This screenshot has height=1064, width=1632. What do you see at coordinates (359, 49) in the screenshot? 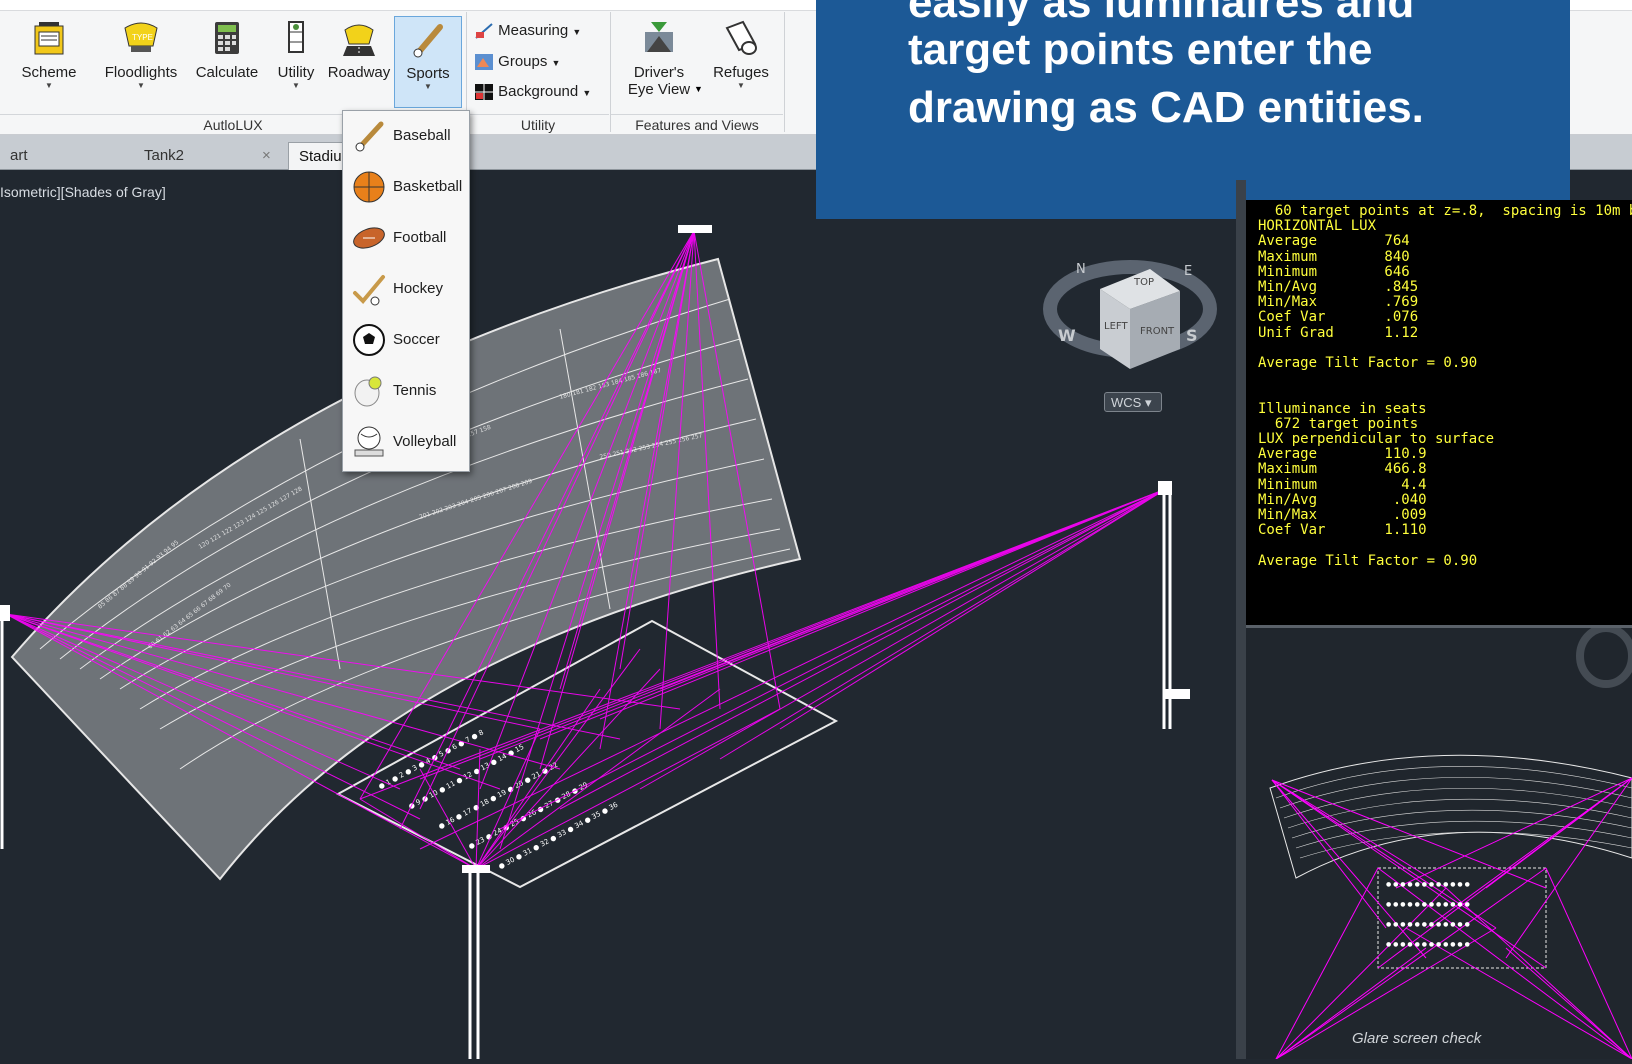
I see `roadway-button: Roadway` at bounding box center [359, 49].